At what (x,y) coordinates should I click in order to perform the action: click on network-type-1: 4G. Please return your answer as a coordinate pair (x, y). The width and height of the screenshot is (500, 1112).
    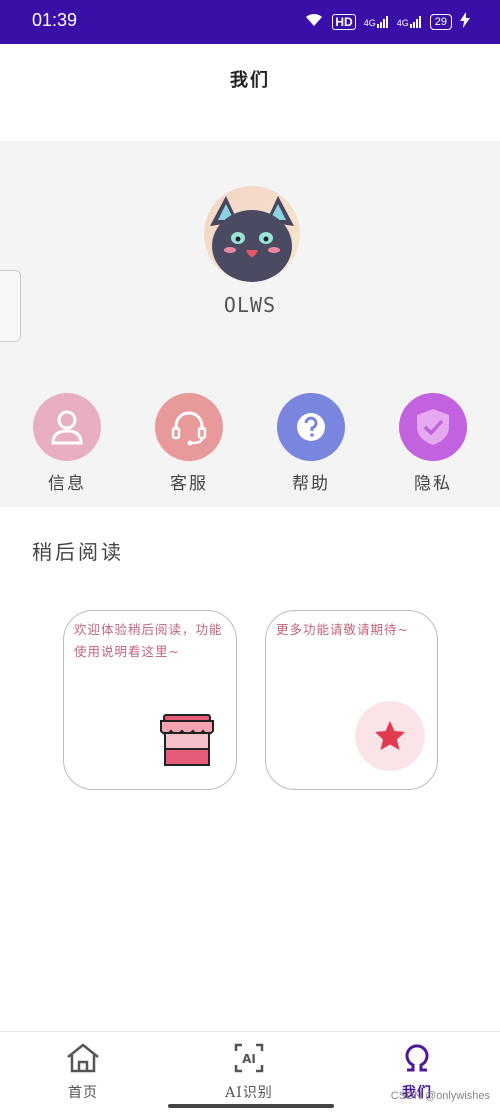
    Looking at the image, I should click on (369, 22).